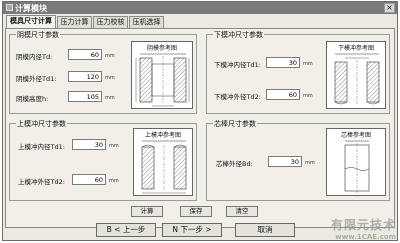 Image resolution: width=400 pixels, height=243 pixels. Describe the element at coordinates (85, 76) in the screenshot. I see `die-outer-diameter-input` at that location.